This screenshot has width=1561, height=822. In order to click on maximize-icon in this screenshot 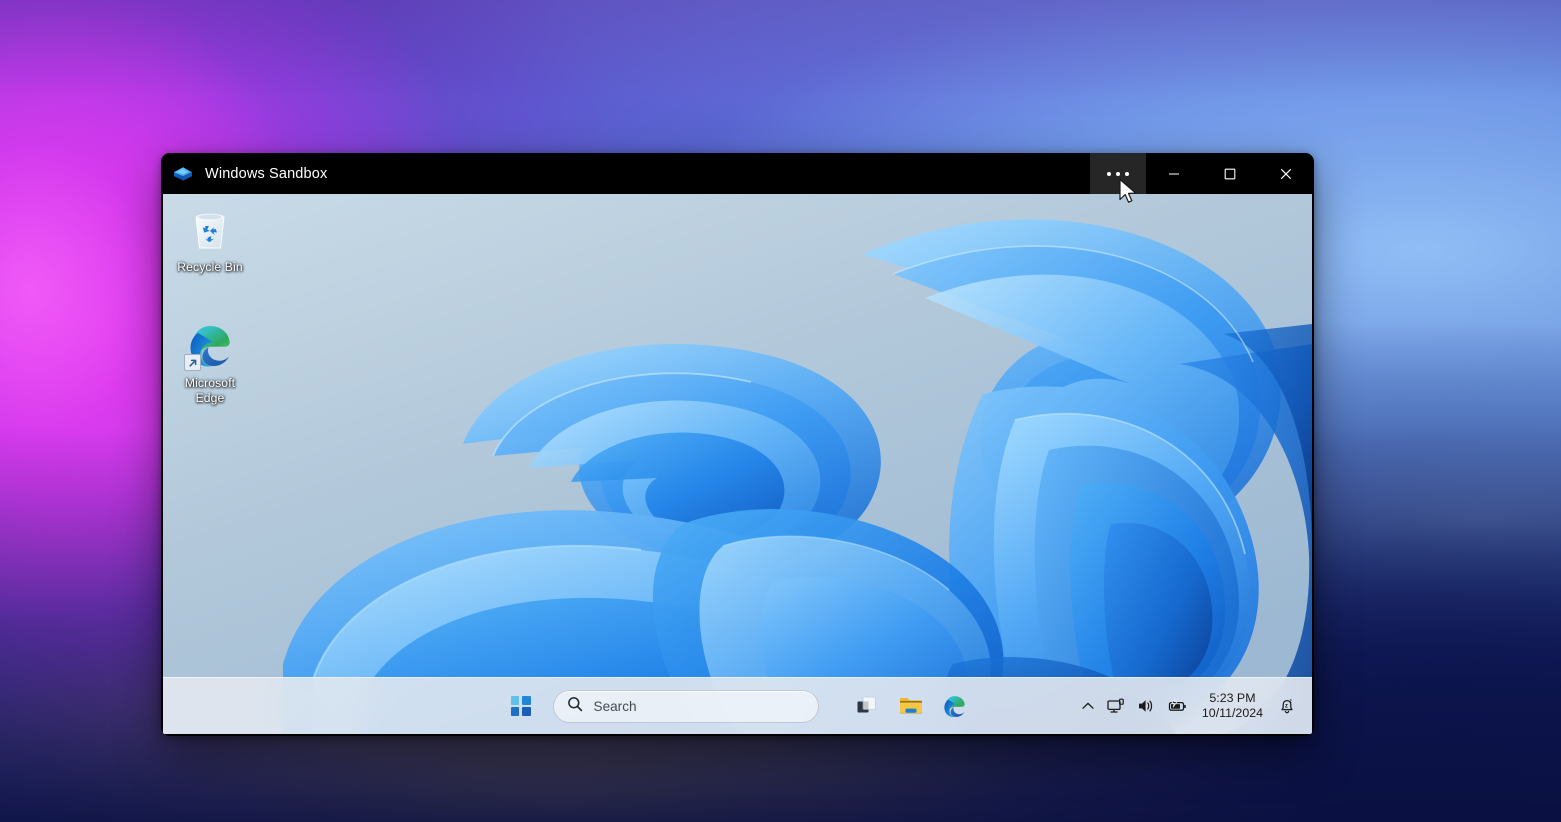, I will do `click(1230, 173)`.